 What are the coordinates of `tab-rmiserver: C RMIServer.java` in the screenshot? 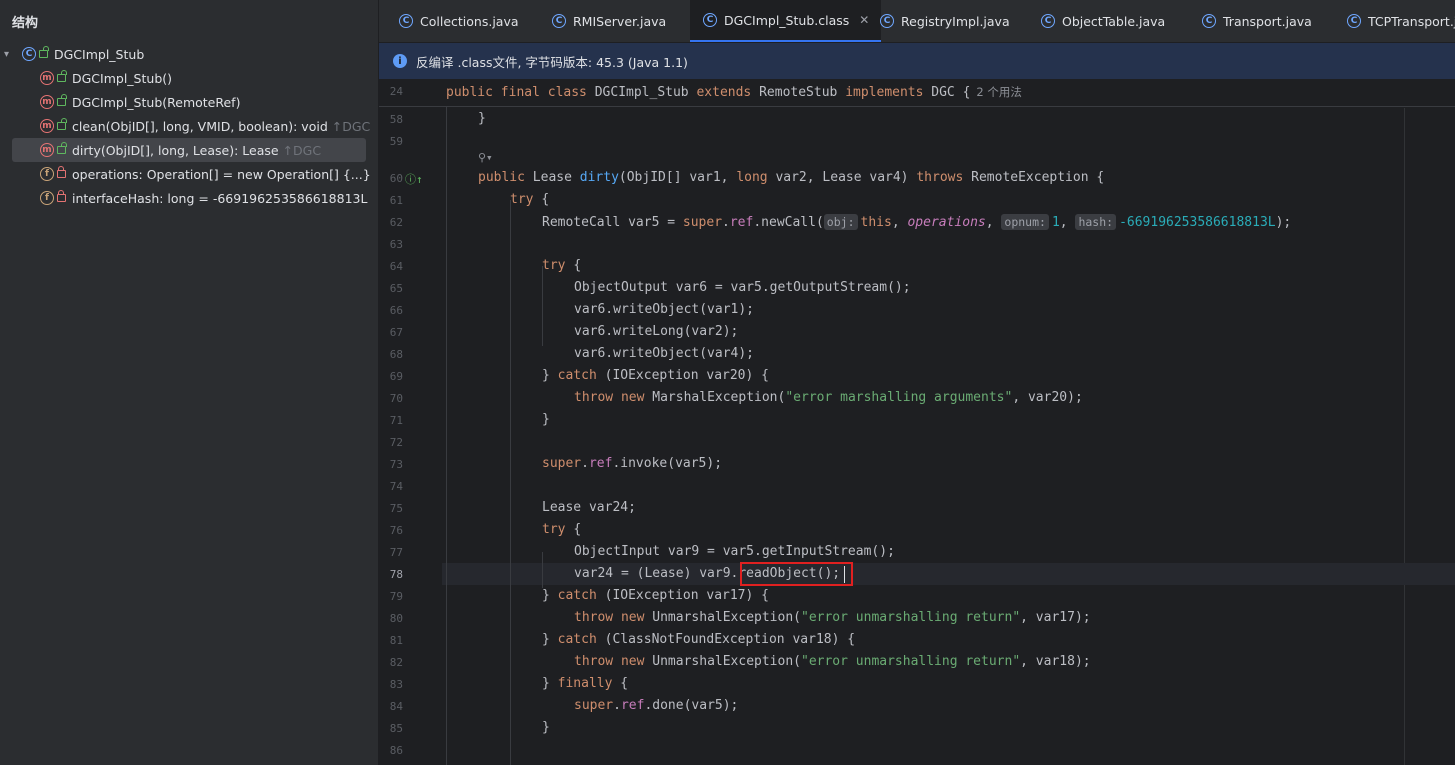 It's located at (609, 21).